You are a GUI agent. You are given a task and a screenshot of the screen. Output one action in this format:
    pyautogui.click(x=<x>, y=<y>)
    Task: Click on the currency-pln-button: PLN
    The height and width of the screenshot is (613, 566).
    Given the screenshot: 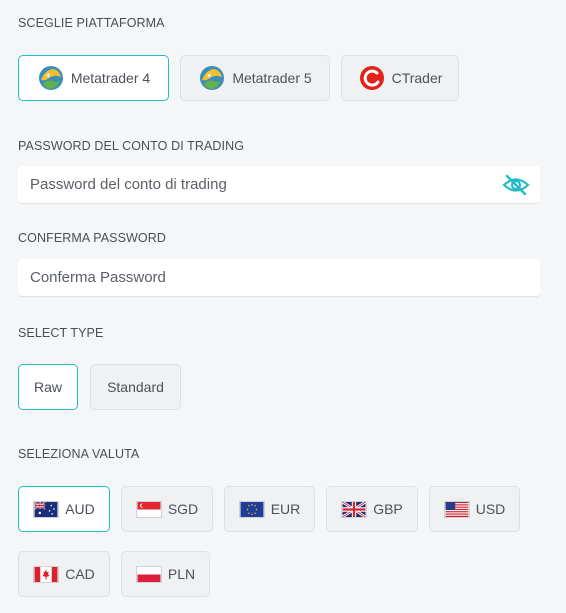 What is the action you would take?
    pyautogui.click(x=165, y=574)
    